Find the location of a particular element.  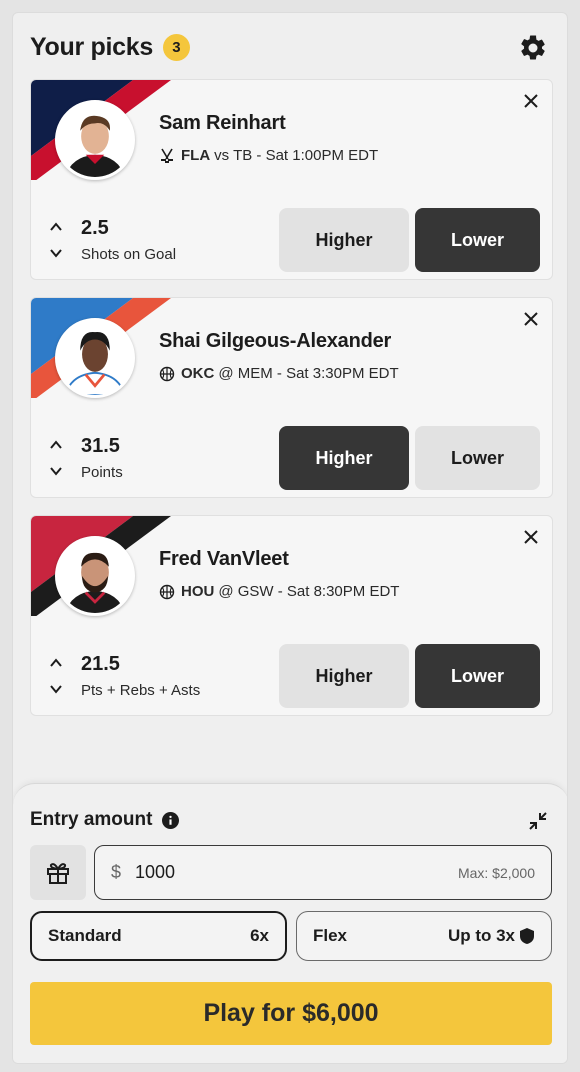

mode-multiplier: 6x is located at coordinates (259, 935).